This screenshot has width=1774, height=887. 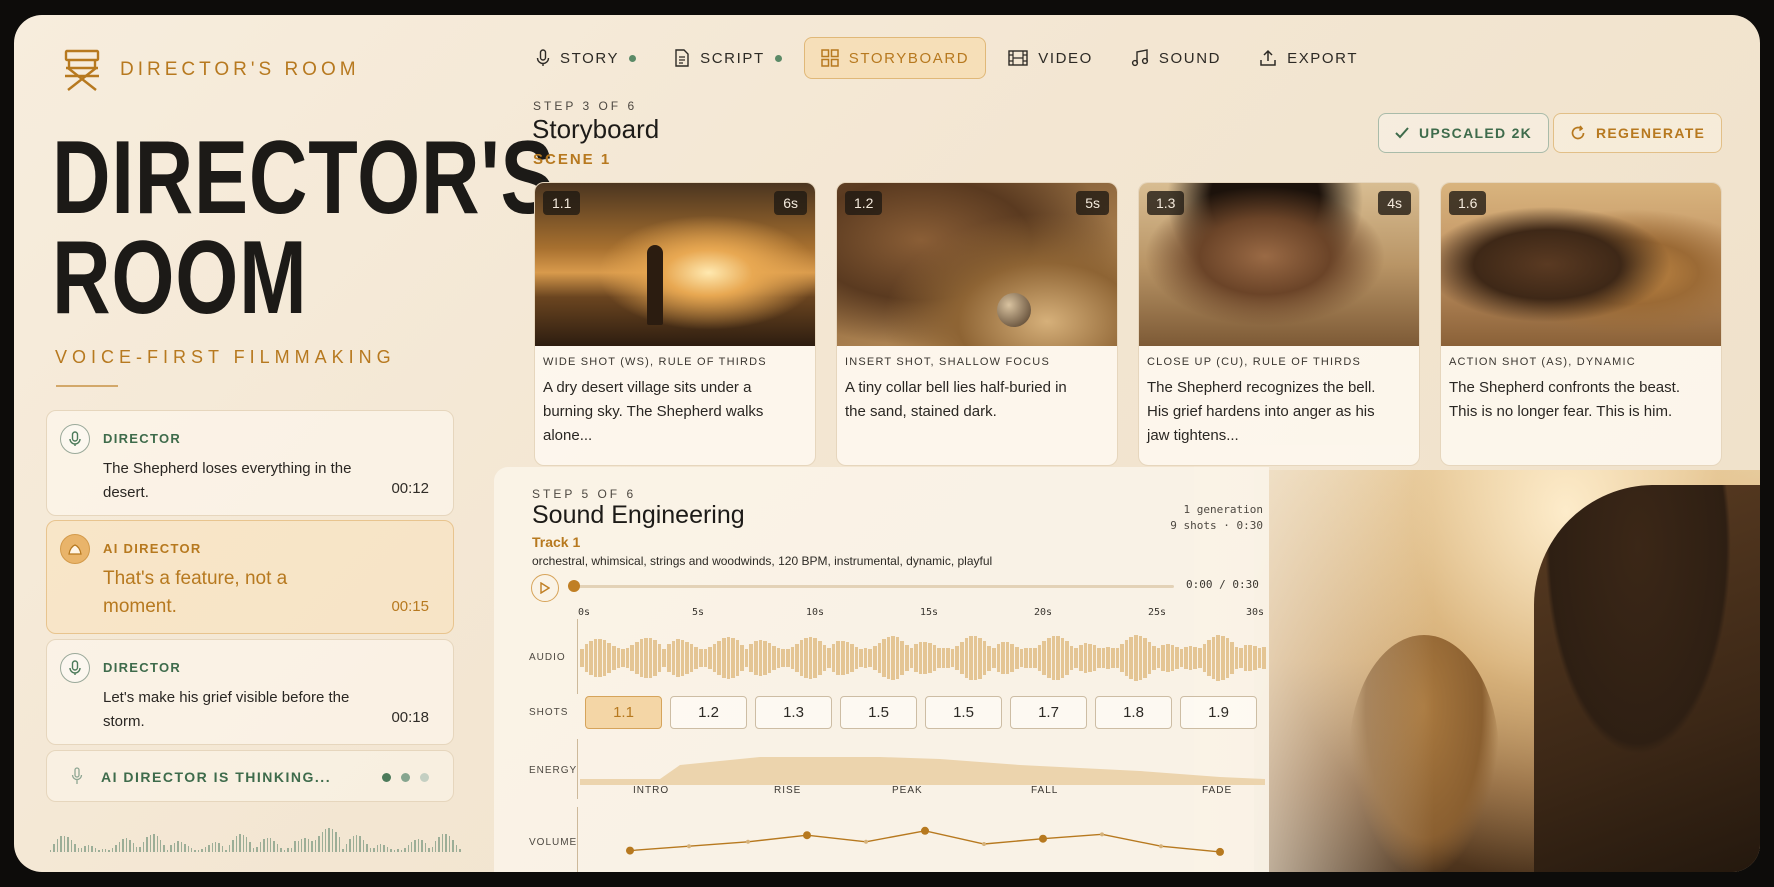 What do you see at coordinates (1638, 133) in the screenshot?
I see `regenerate-button: REGENERATE` at bounding box center [1638, 133].